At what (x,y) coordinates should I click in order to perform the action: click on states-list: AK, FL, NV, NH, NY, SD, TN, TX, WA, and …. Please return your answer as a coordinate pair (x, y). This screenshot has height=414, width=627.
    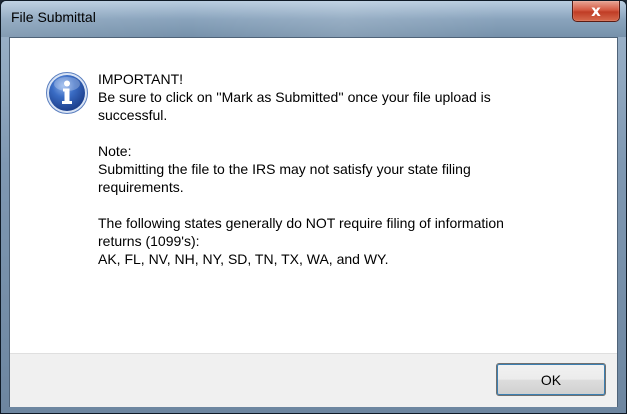
    Looking at the image, I should click on (243, 259).